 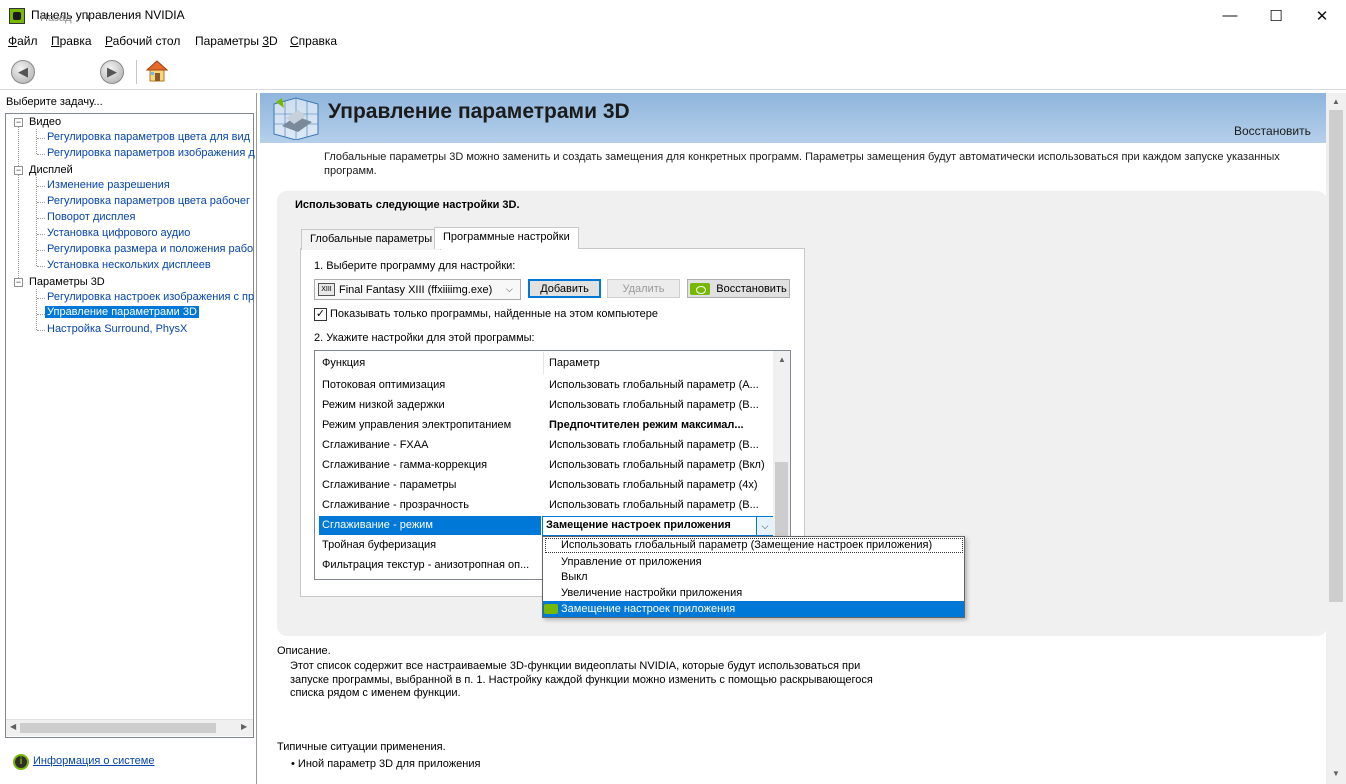 I want to click on table-row-func: Сглаживание - FXAA, so click(x=375, y=445).